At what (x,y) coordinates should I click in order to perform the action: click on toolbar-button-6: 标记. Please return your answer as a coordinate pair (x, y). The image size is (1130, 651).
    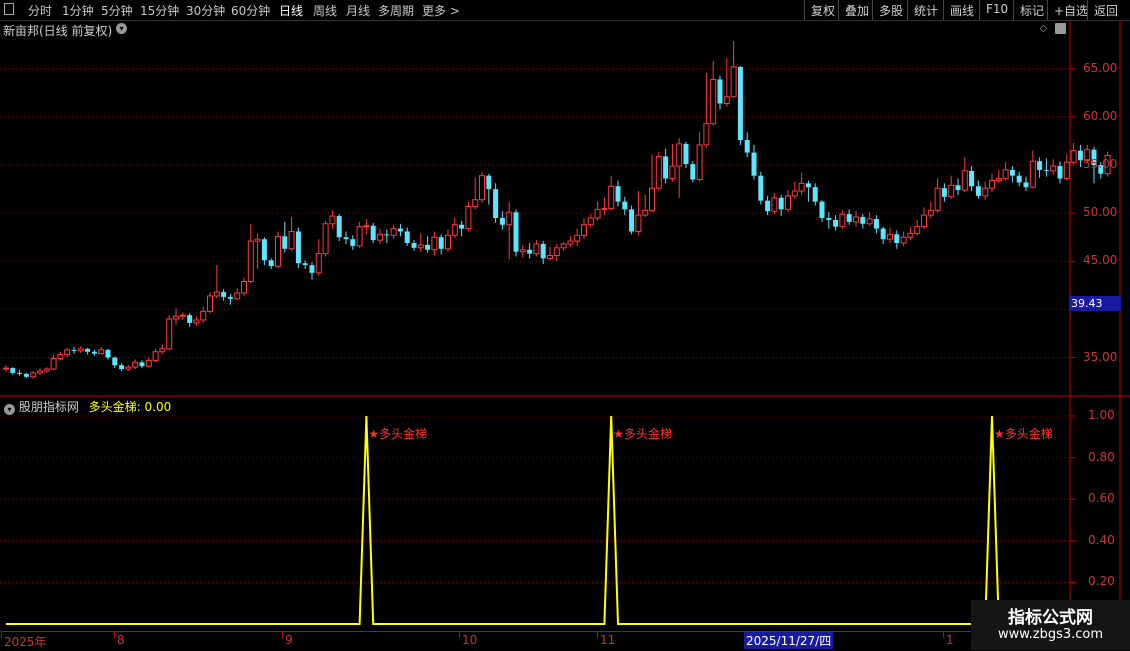
    Looking at the image, I should click on (1030, 10).